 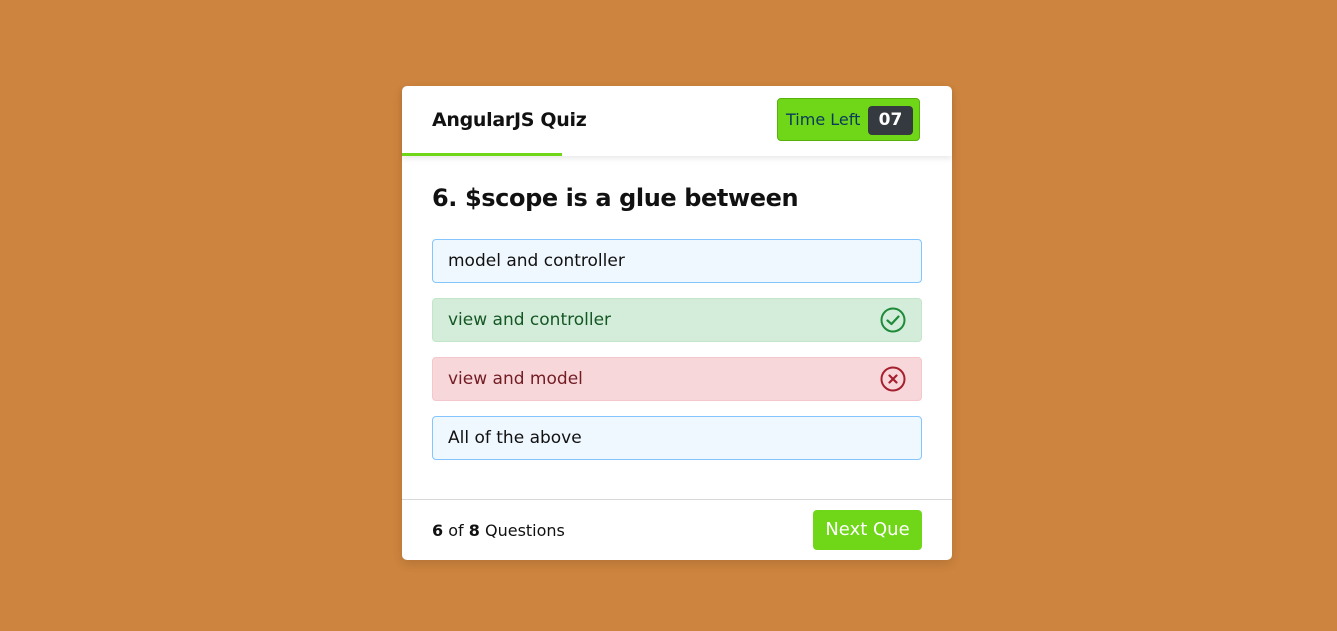 What do you see at coordinates (677, 438) in the screenshot?
I see `option-all-of-the-above: All of the above` at bounding box center [677, 438].